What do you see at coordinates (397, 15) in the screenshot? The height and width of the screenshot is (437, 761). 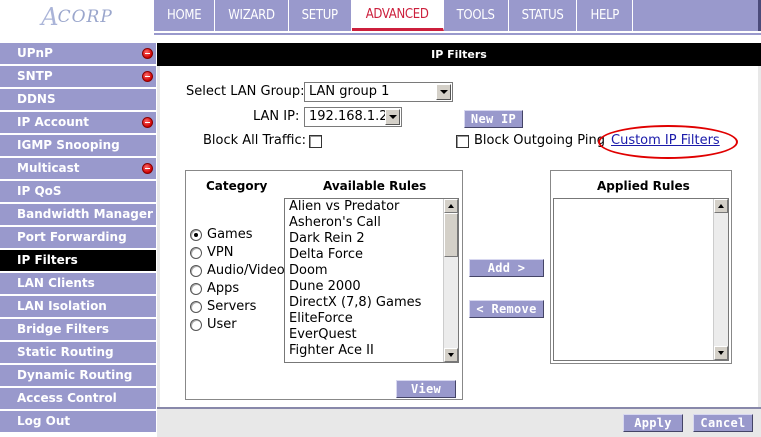 I see `nav-advanced: ADVANCED` at bounding box center [397, 15].